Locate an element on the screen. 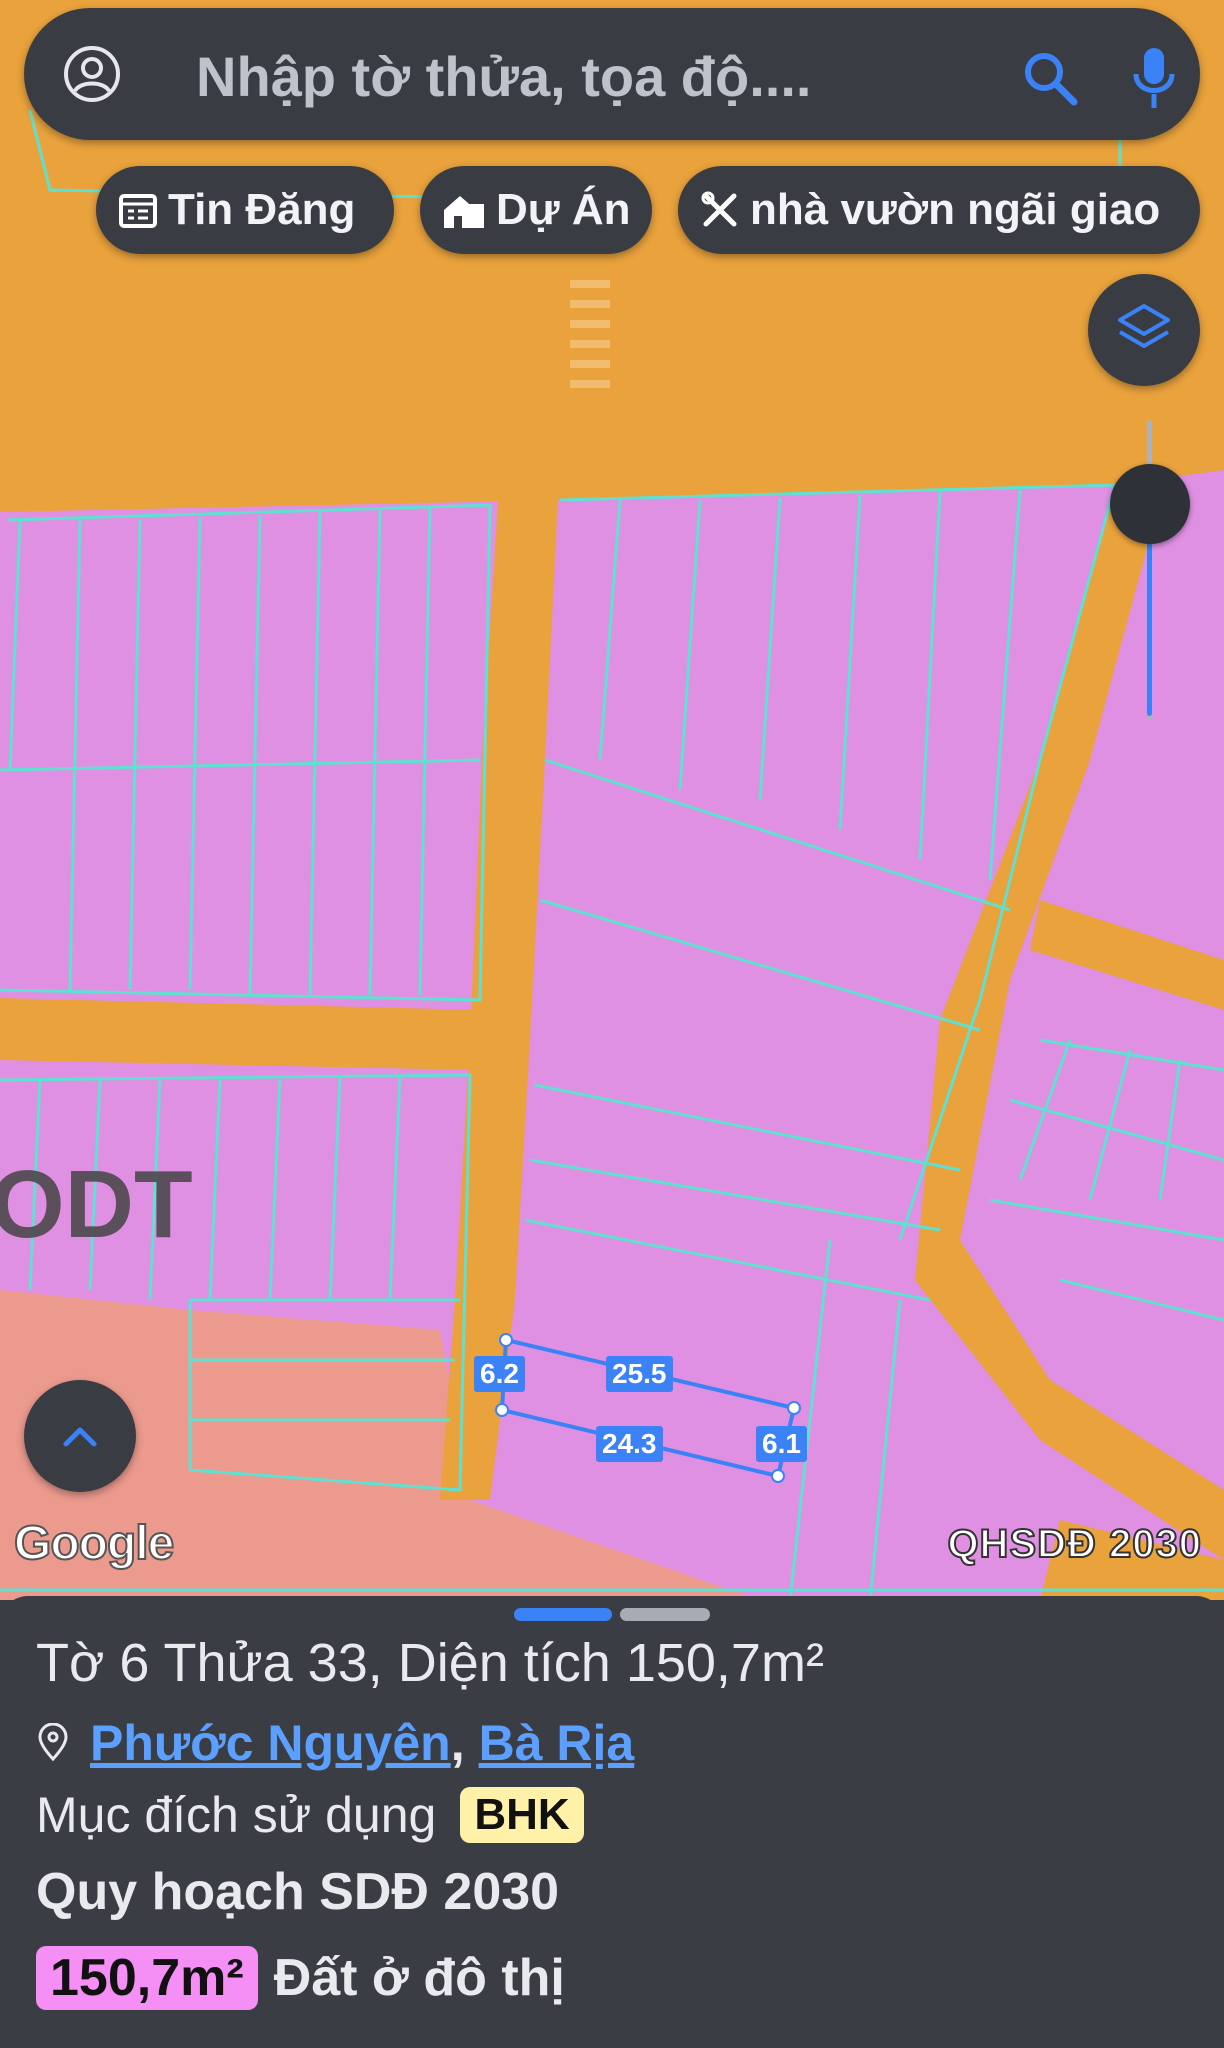  dimension-right: 6.1 is located at coordinates (781, 1444).